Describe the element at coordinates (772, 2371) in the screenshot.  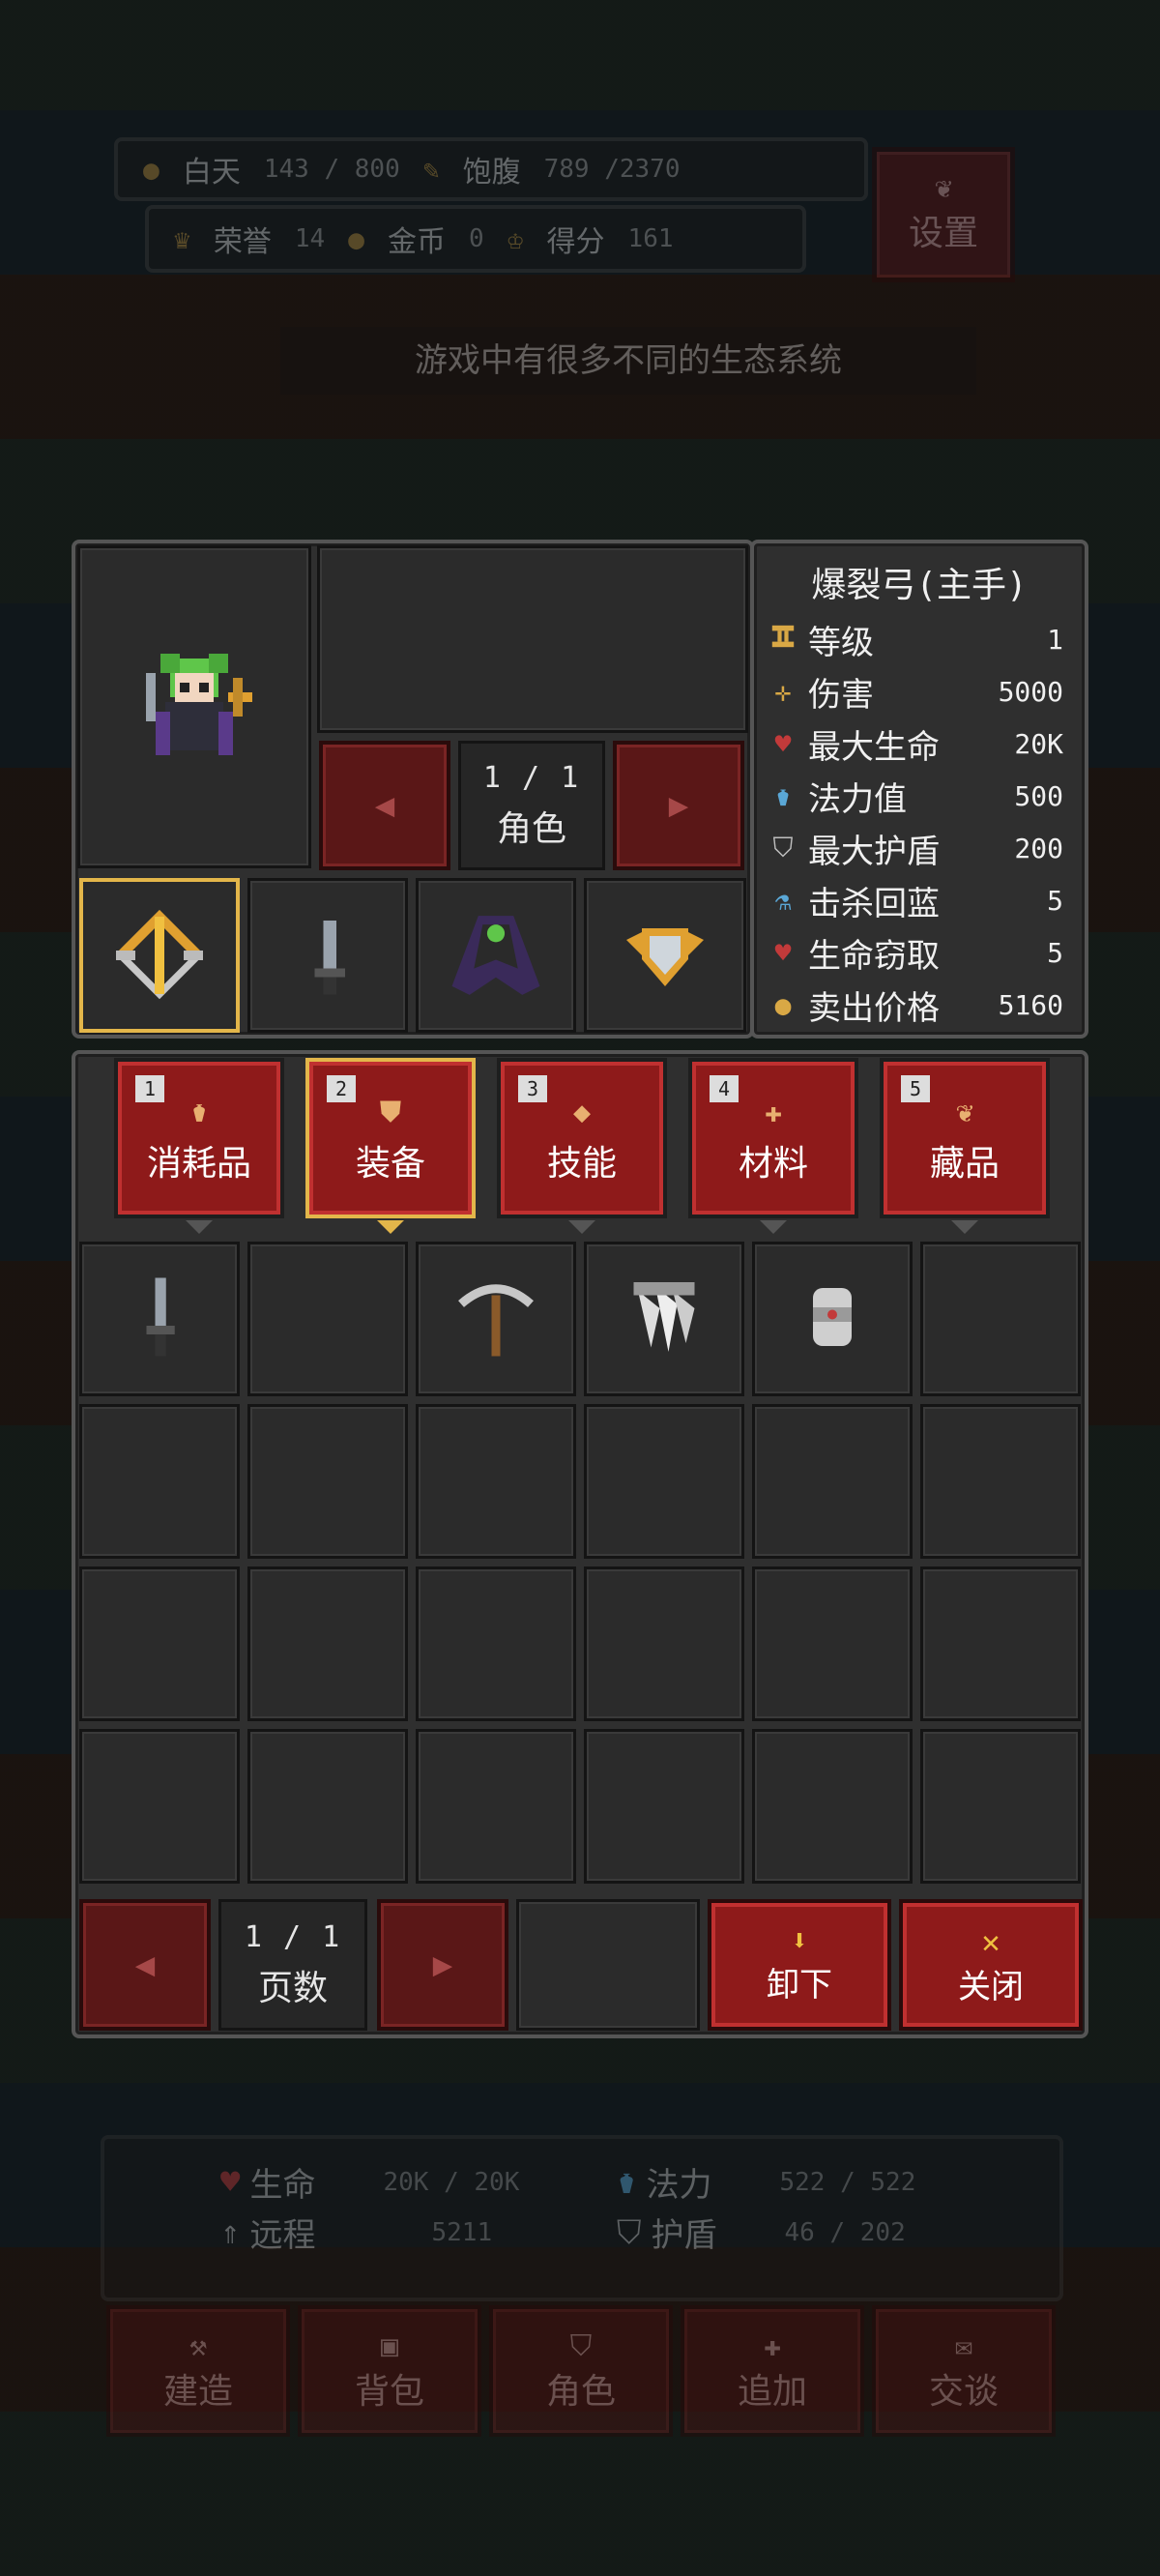
I see `nav-button-add: ✚ 追加` at that location.